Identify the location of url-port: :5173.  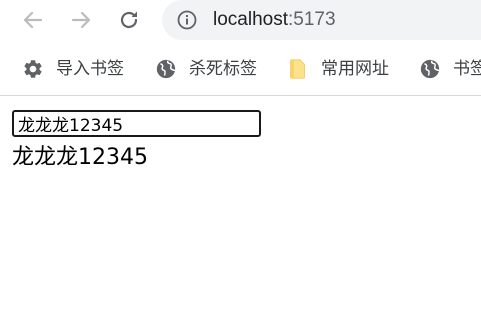
(312, 19).